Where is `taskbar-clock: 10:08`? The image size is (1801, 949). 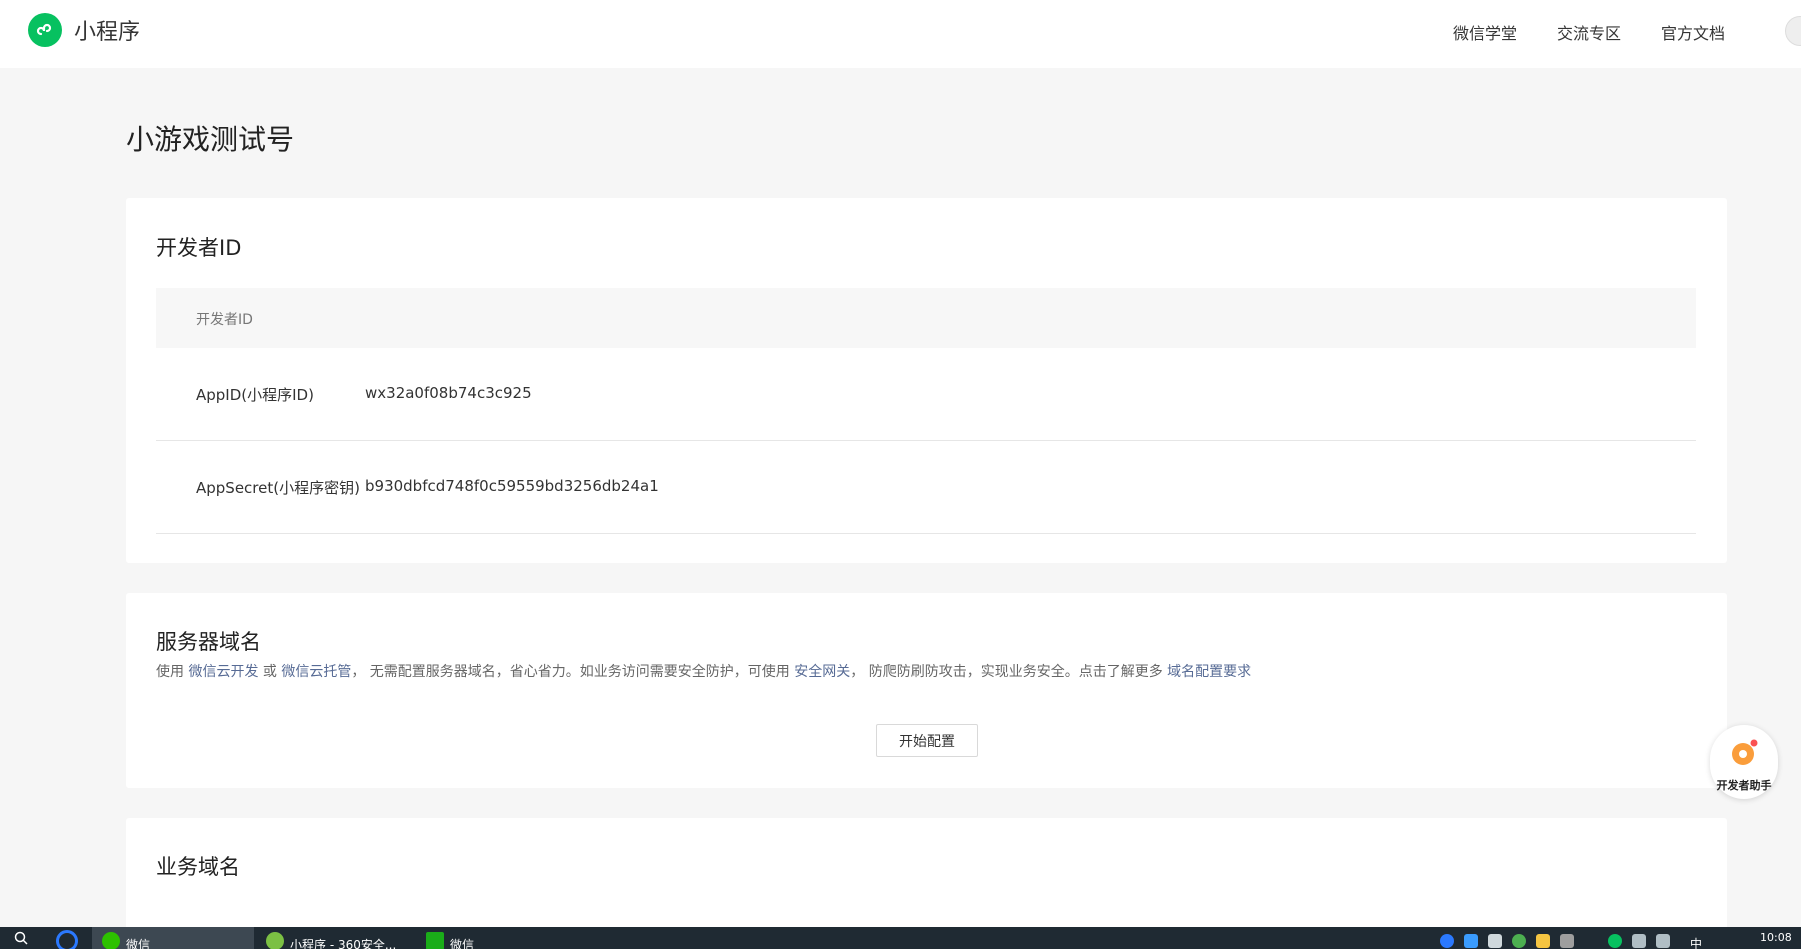 taskbar-clock: 10:08 is located at coordinates (1776, 937).